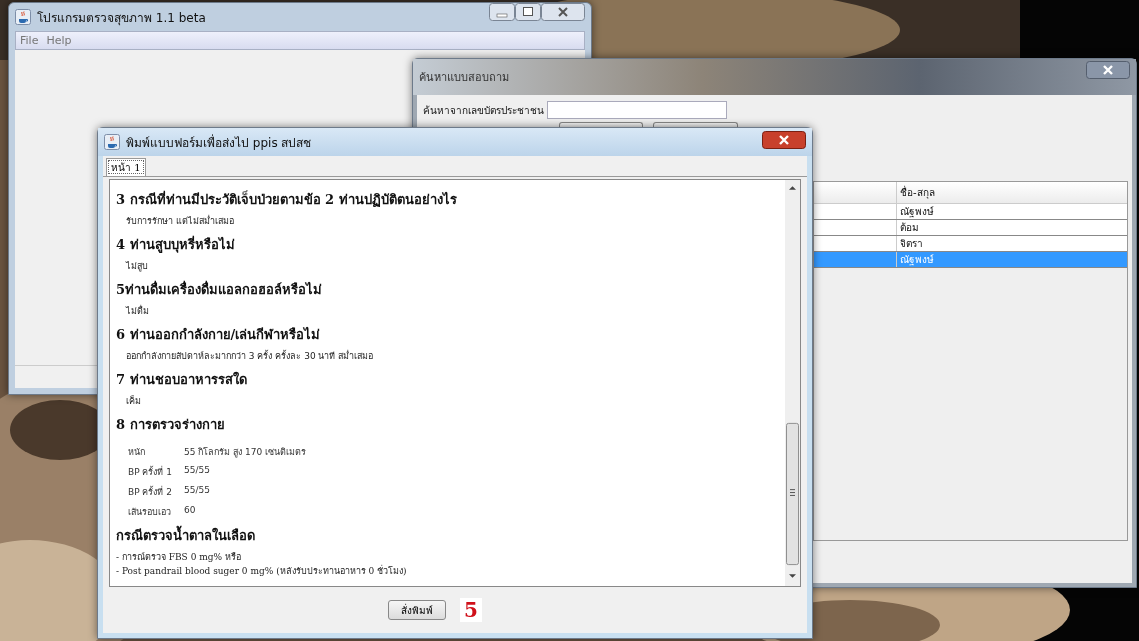 Image resolution: width=1139 pixels, height=641 pixels. Describe the element at coordinates (219, 142) in the screenshot. I see `window-title: พิมพ์แบบฟอร์มเพื่อส่งไป ppis สปสช` at that location.